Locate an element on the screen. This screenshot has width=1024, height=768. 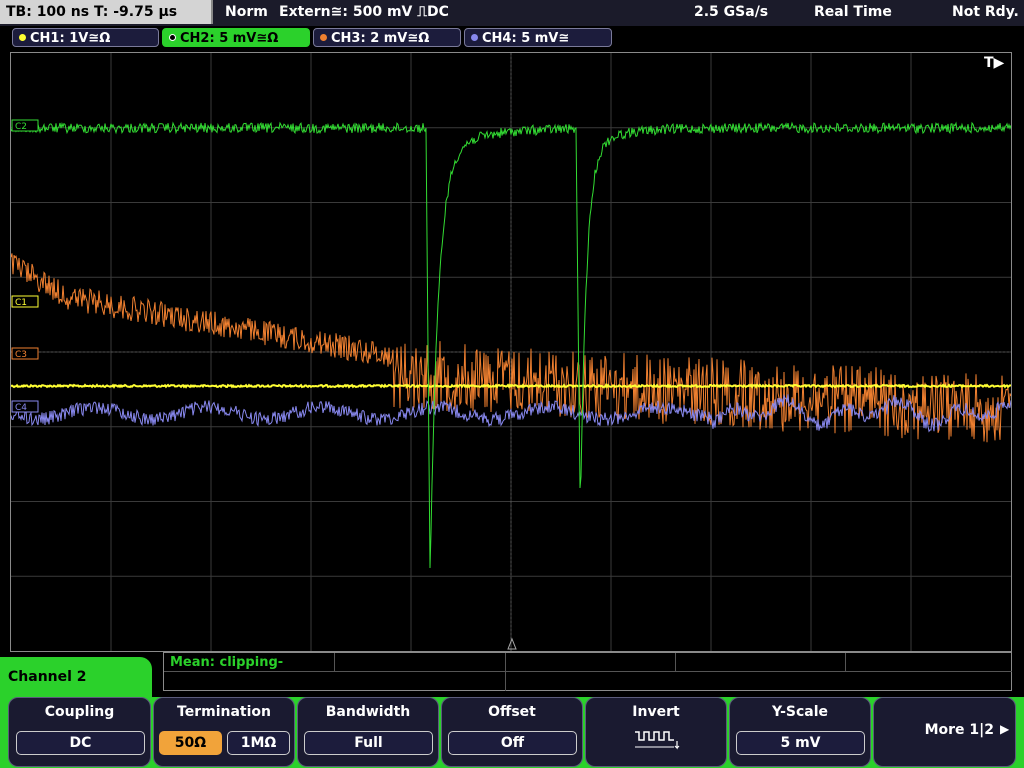
ch4-marker-label: C4 is located at coordinates (21, 408).